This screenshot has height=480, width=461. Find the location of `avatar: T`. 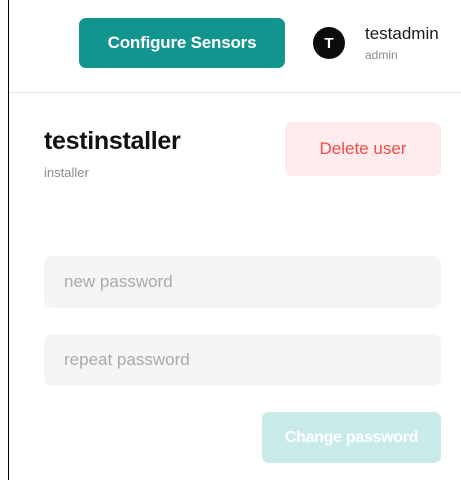

avatar: T is located at coordinates (329, 43).